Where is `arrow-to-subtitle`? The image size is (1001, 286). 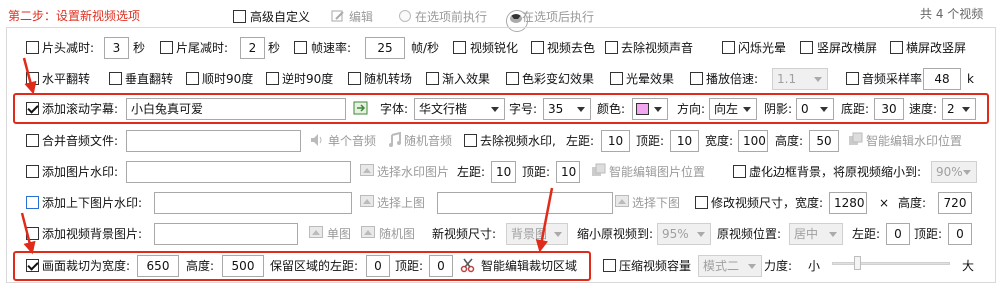 arrow-to-subtitle is located at coordinates (29, 76).